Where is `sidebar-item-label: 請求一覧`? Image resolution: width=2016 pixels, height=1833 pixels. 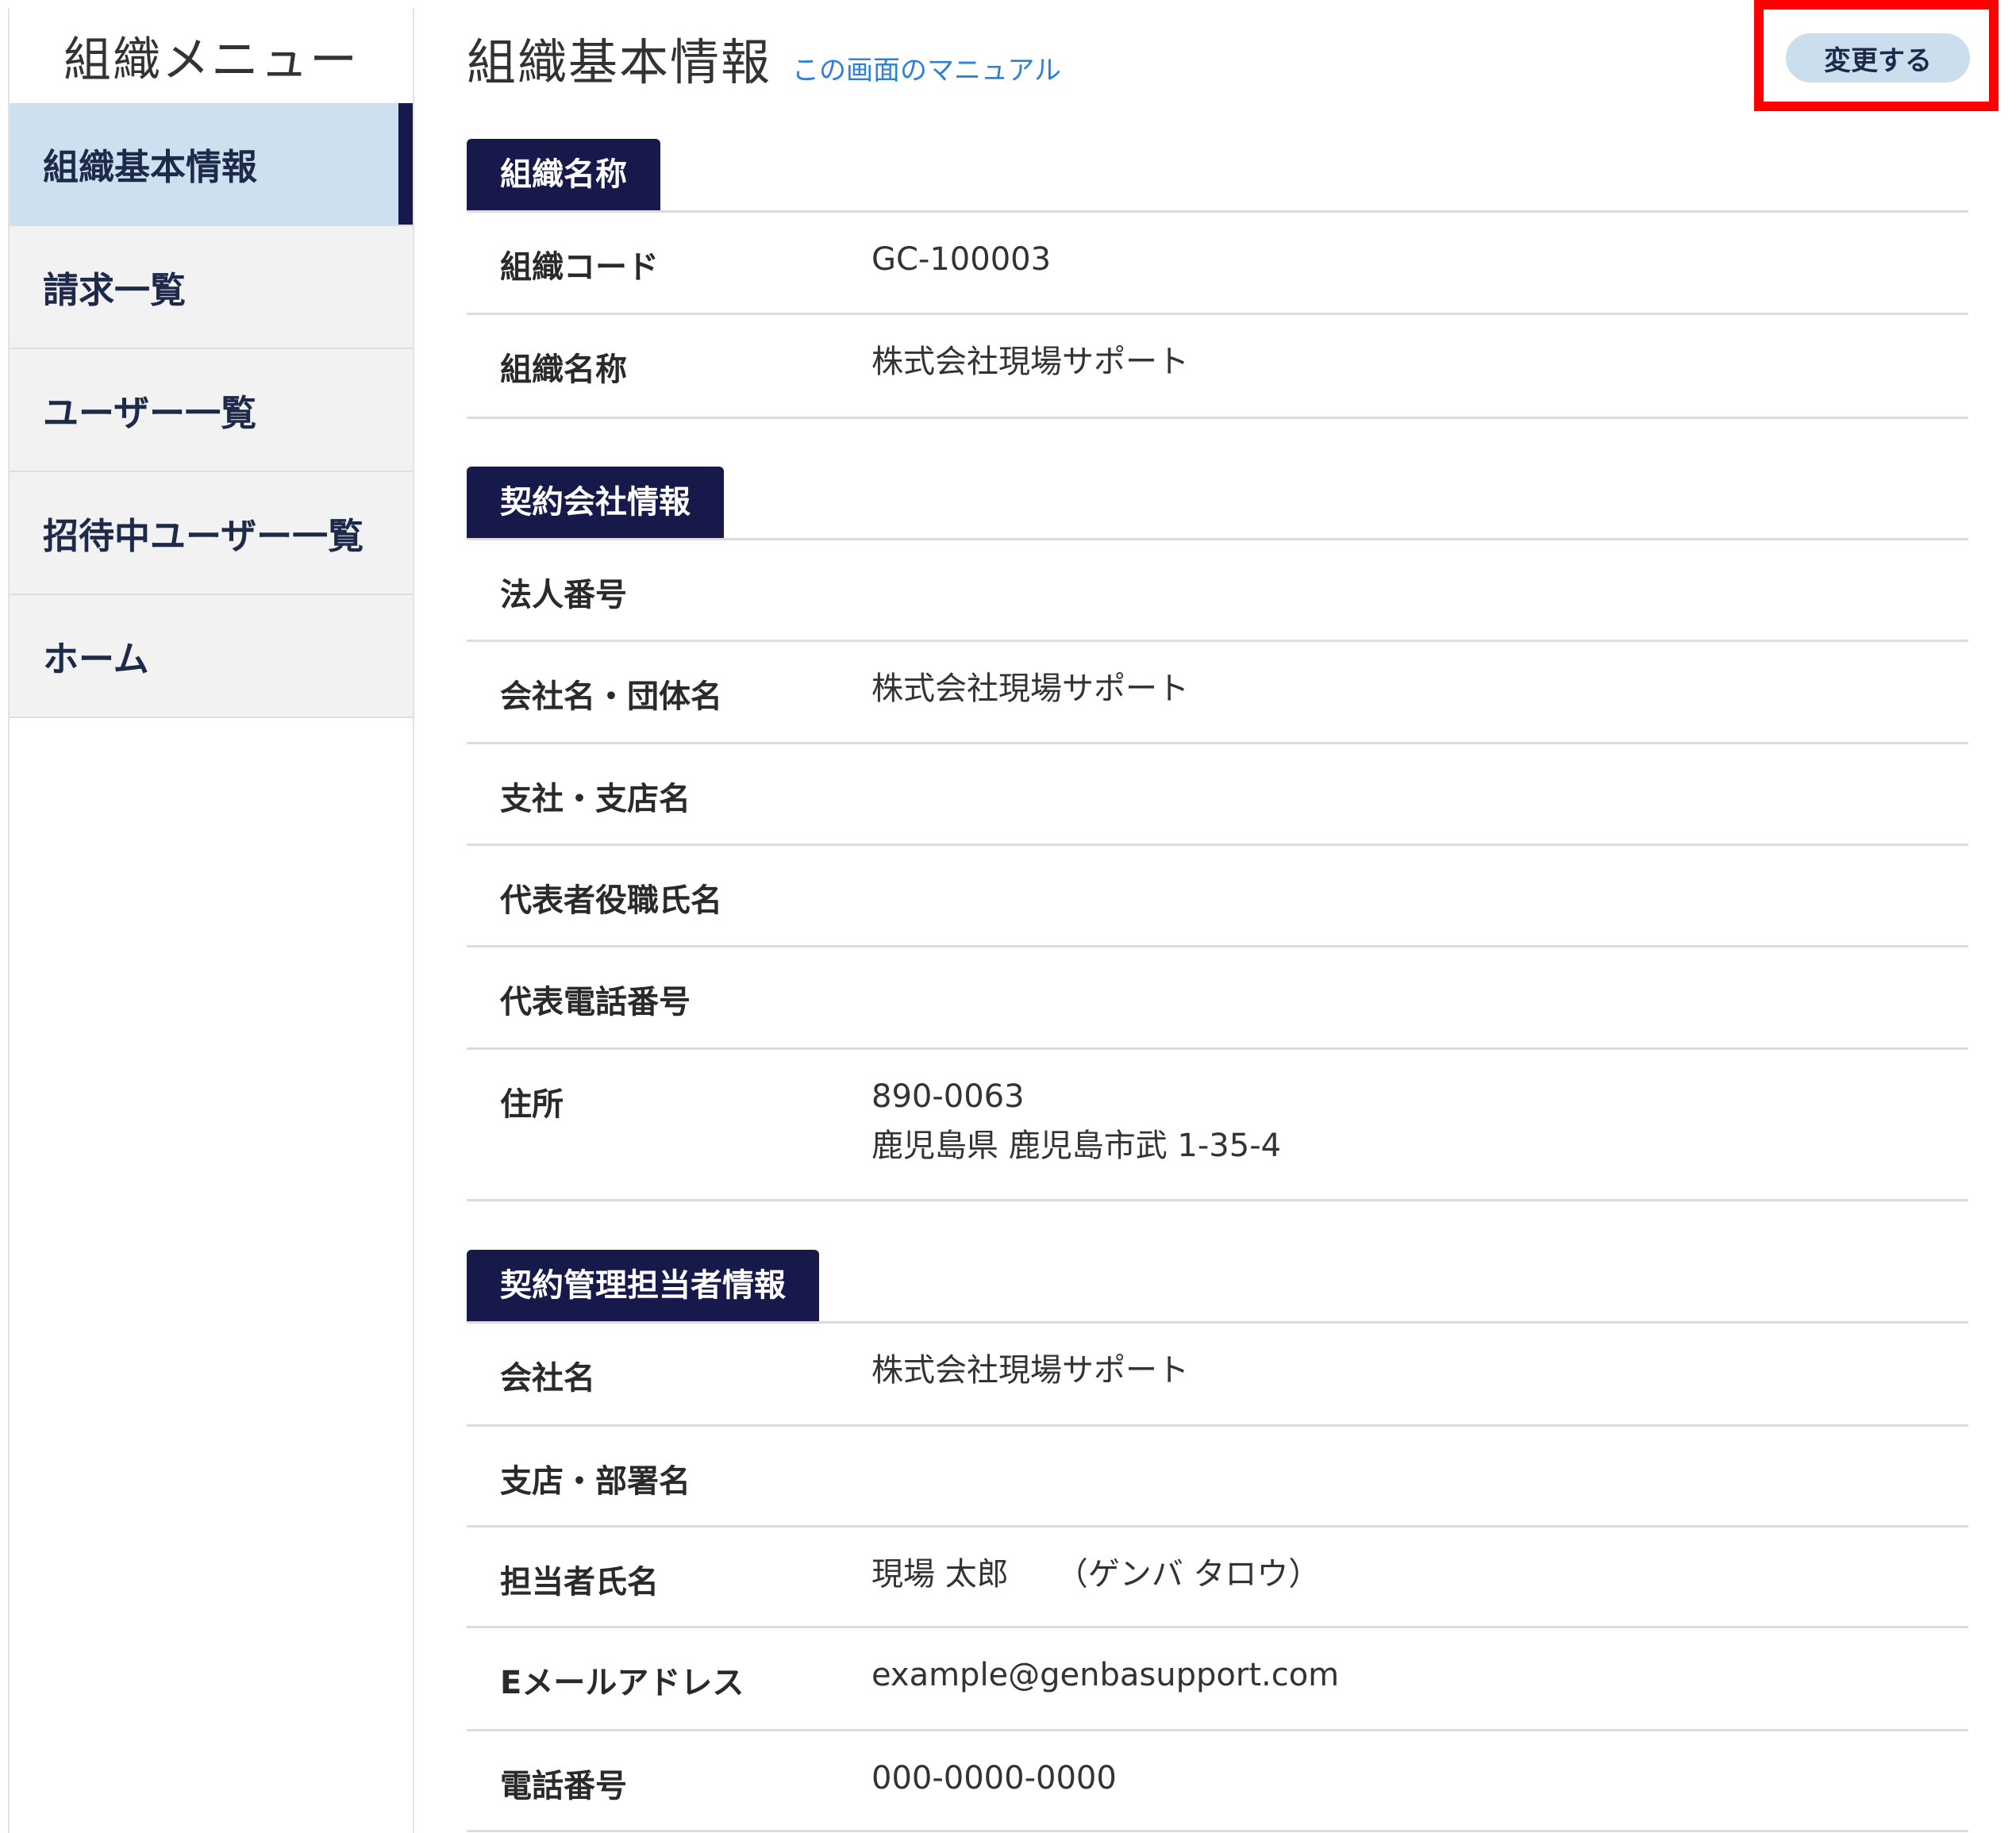
sidebar-item-label: 請求一覧 is located at coordinates (115, 290).